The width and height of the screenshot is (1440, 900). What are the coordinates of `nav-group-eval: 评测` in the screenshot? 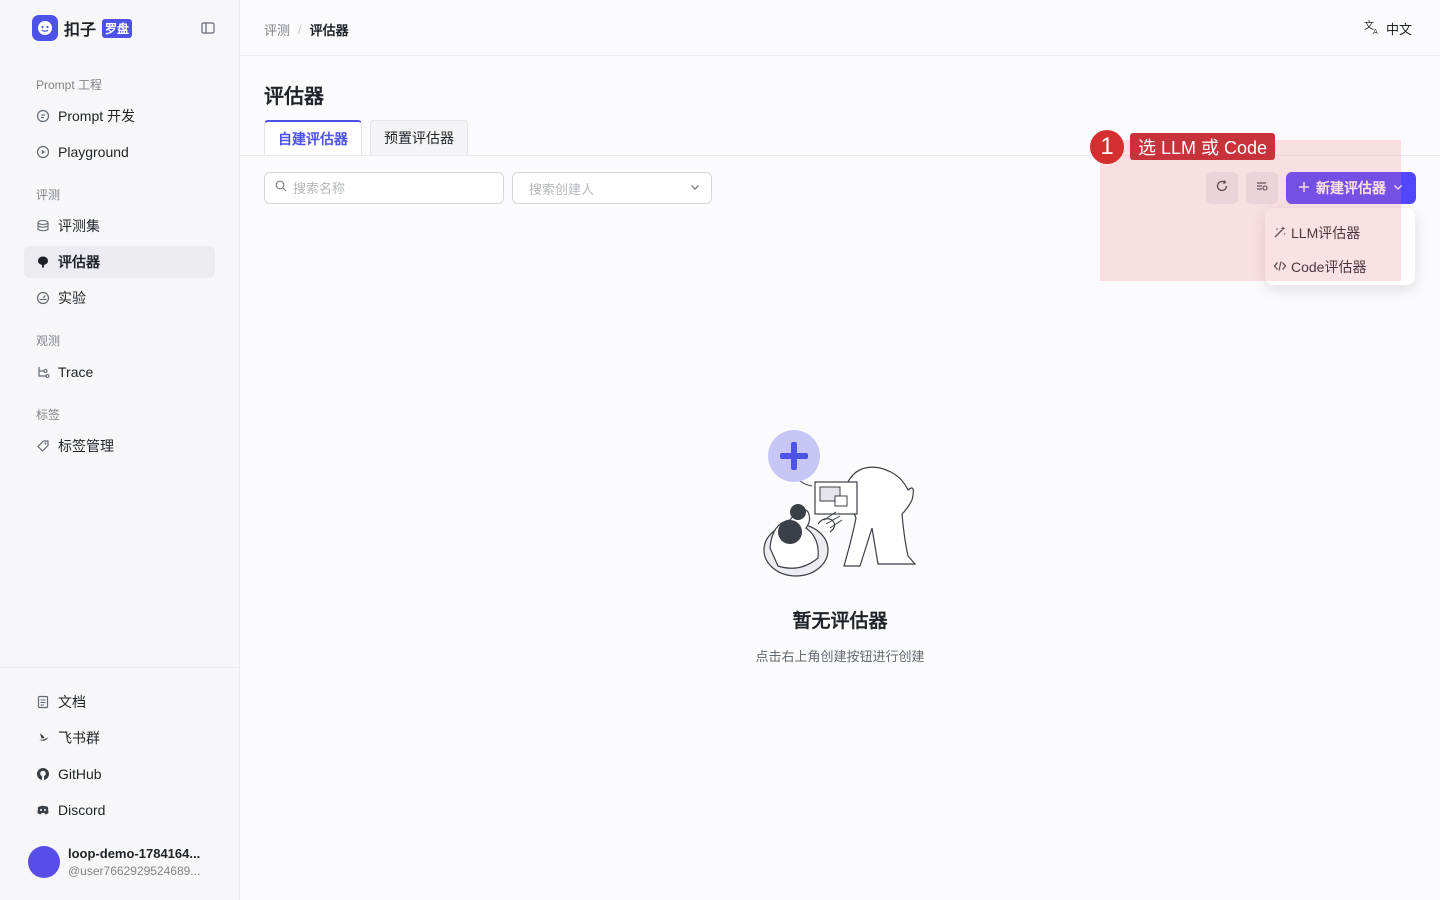 It's located at (48, 195).